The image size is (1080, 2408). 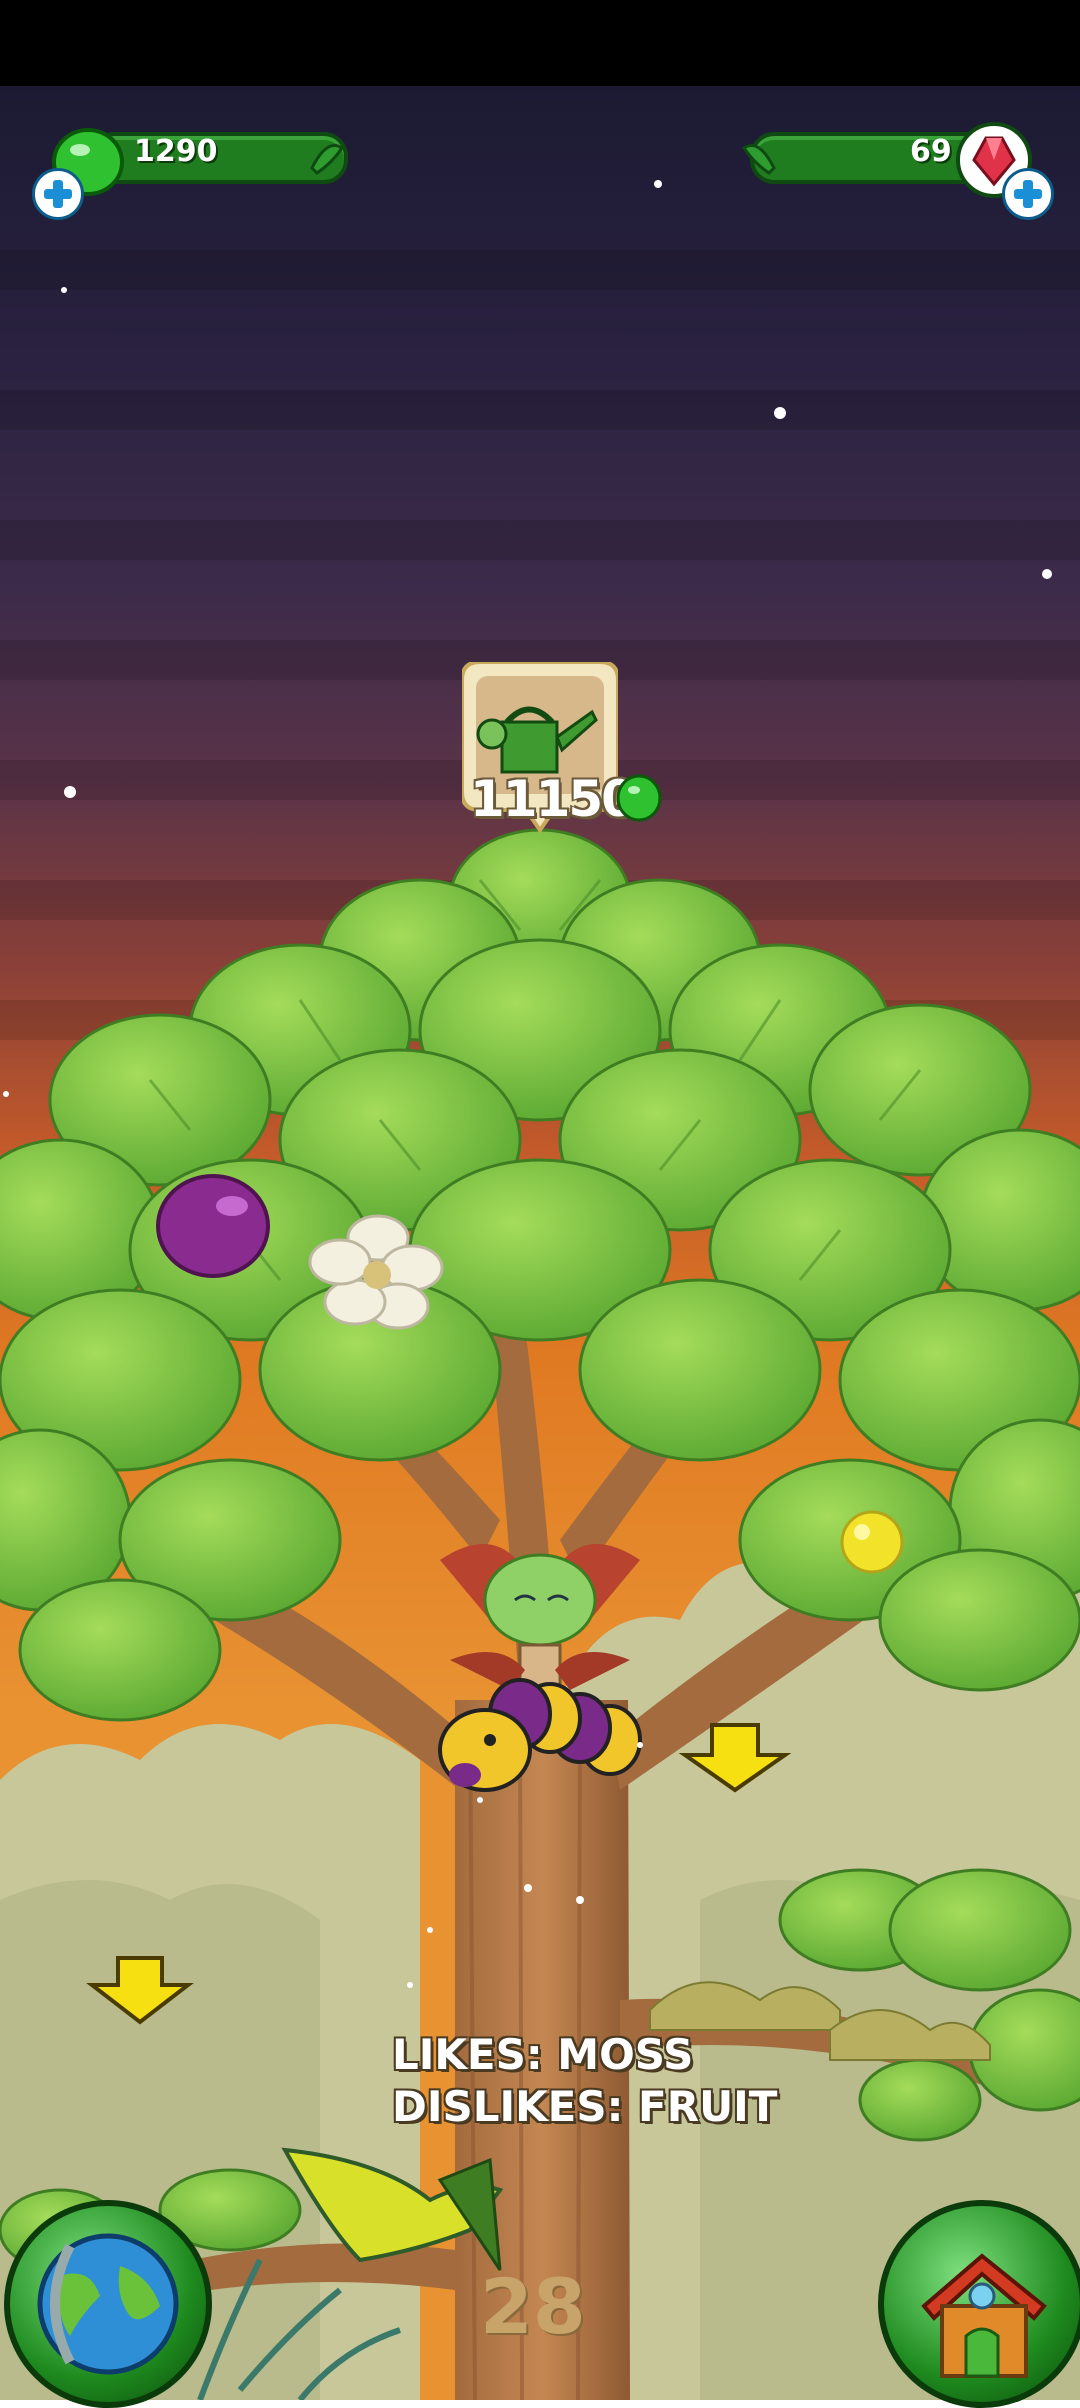 I want to click on green-jelly-icon, so click(x=639, y=798).